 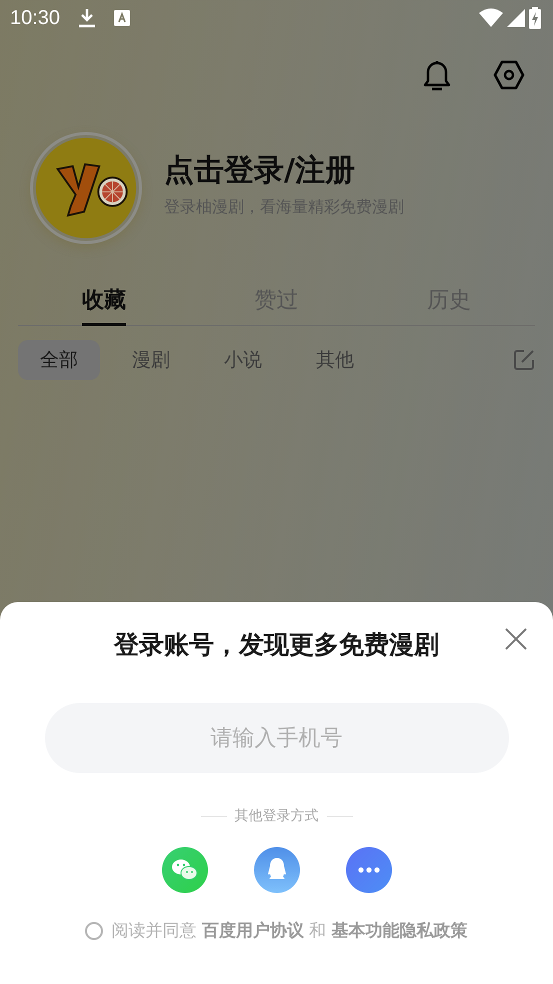 What do you see at coordinates (104, 305) in the screenshot?
I see `tab: 收藏` at bounding box center [104, 305].